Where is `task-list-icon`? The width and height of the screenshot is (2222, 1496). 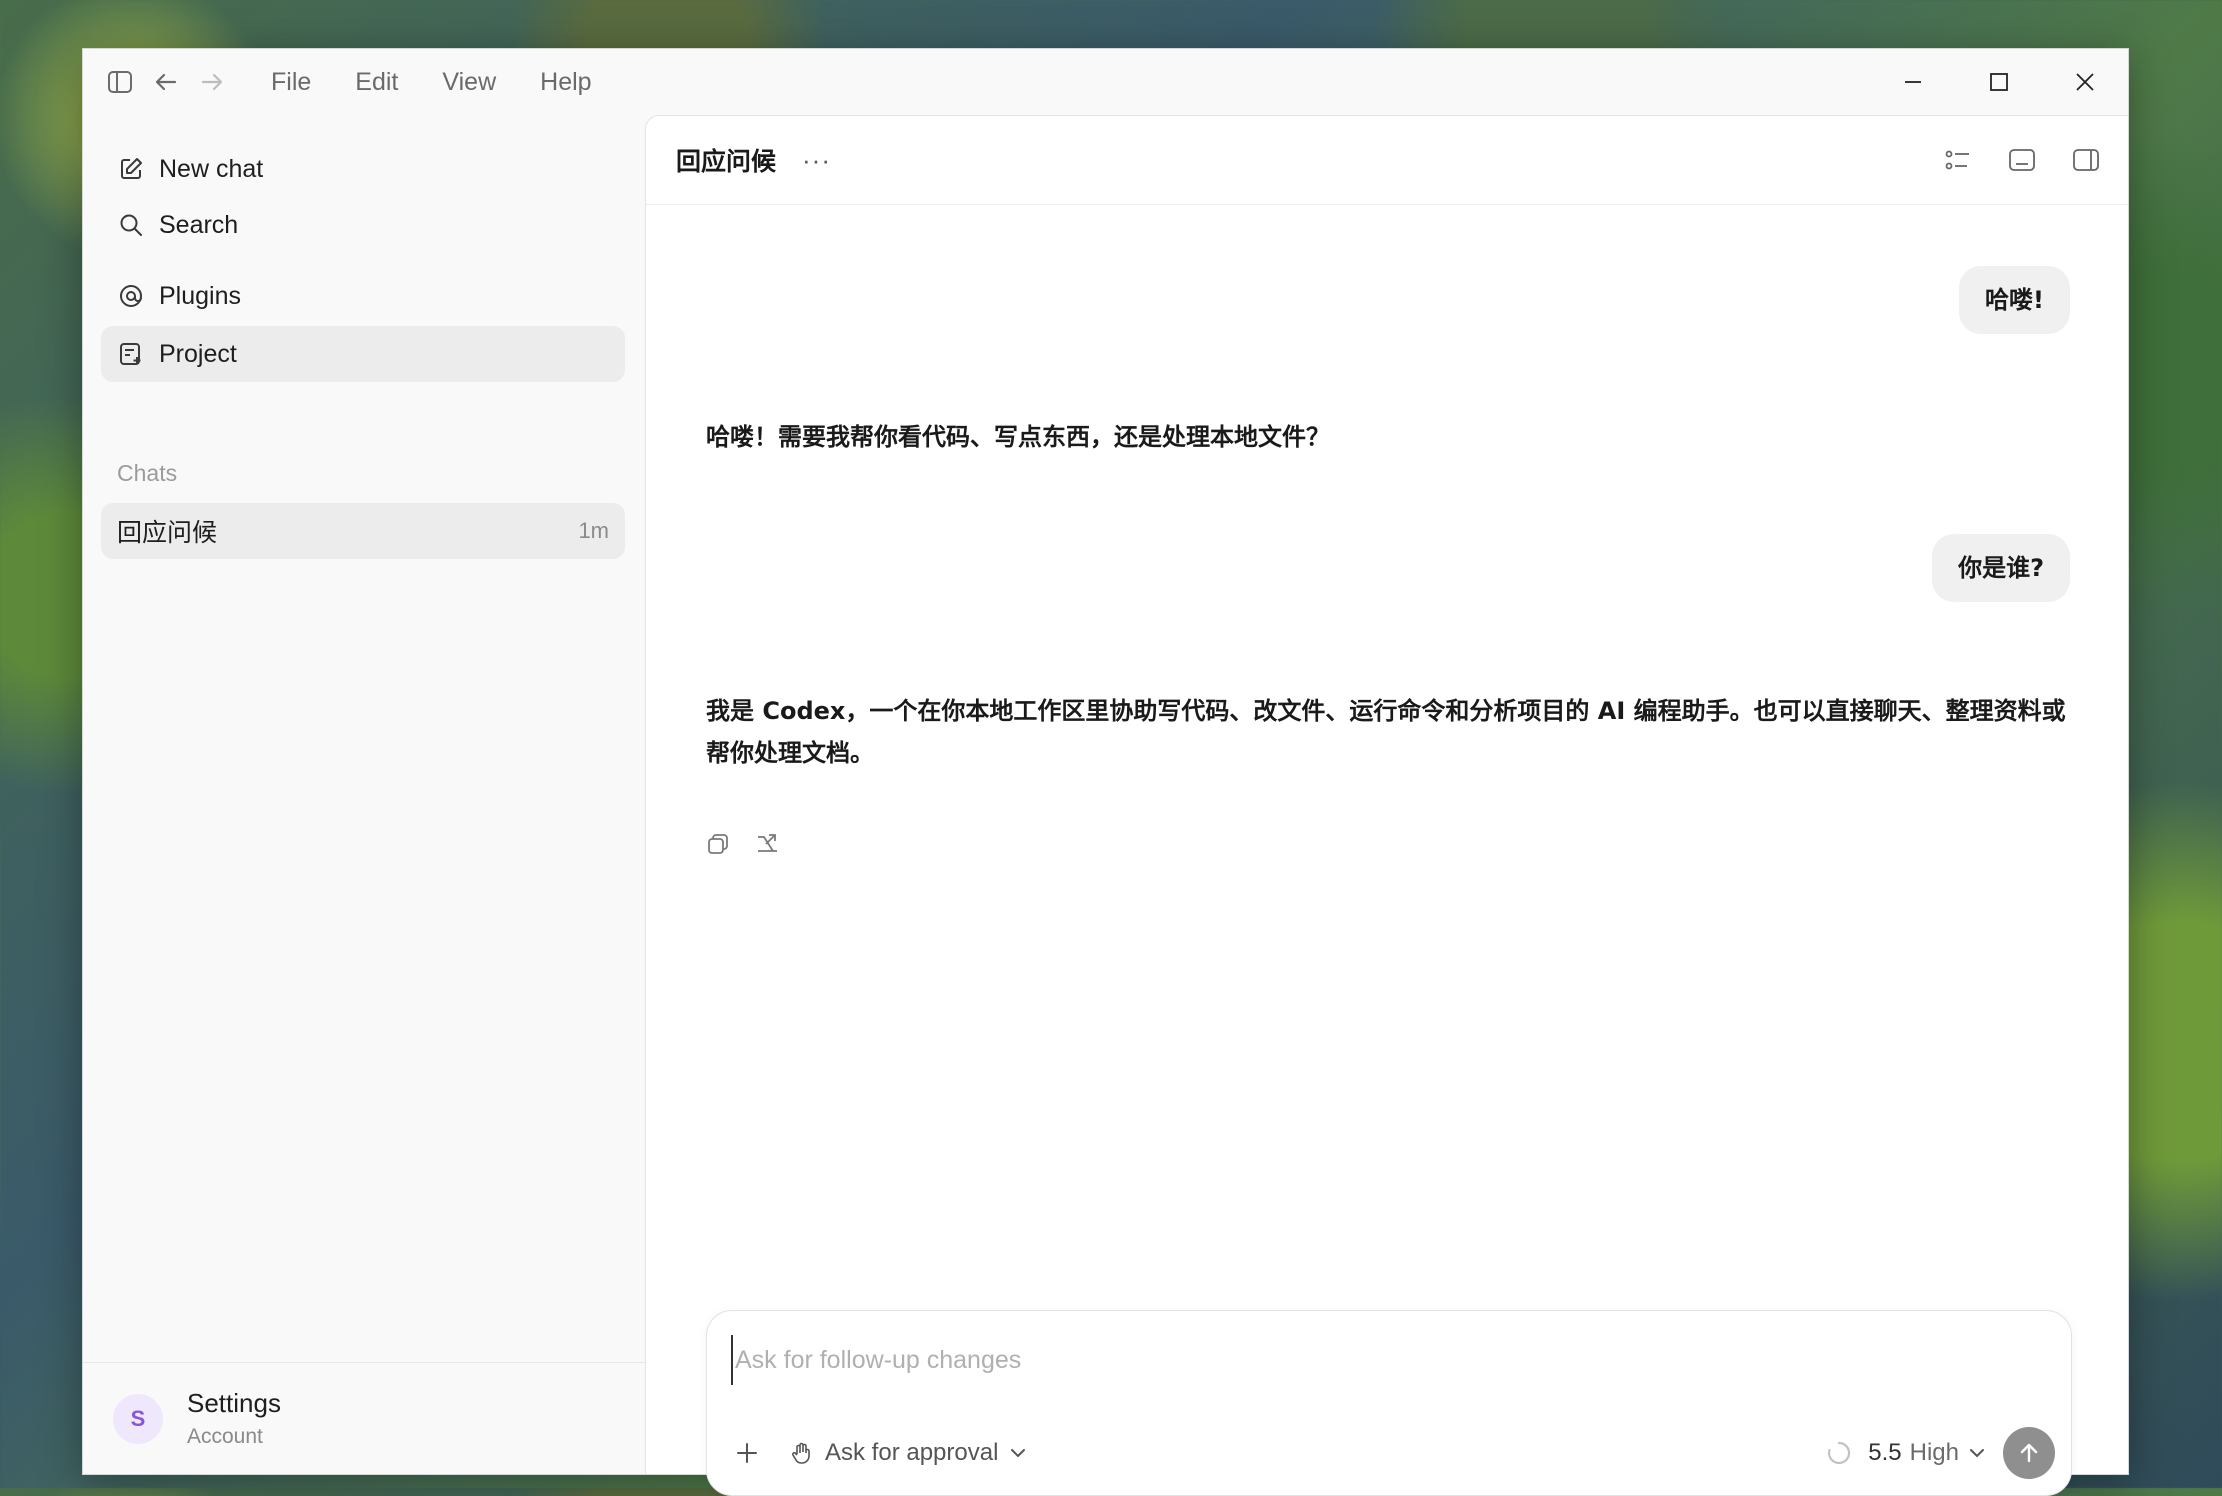
task-list-icon is located at coordinates (1958, 160).